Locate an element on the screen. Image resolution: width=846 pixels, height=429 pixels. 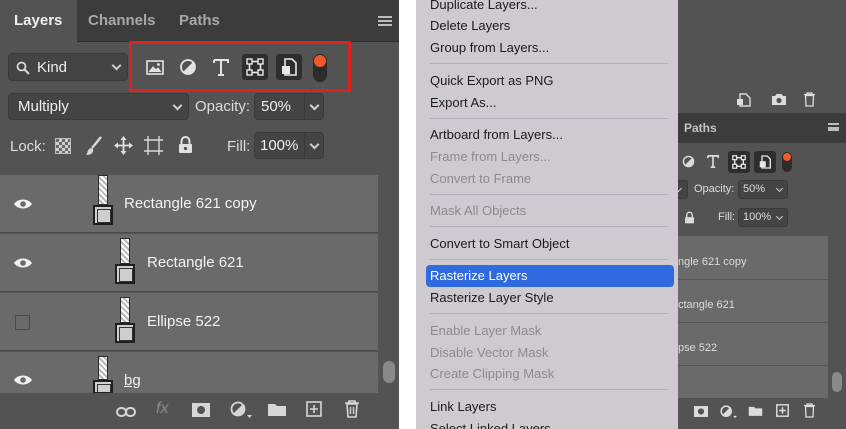
tab-layers: Layers is located at coordinates (38, 21).